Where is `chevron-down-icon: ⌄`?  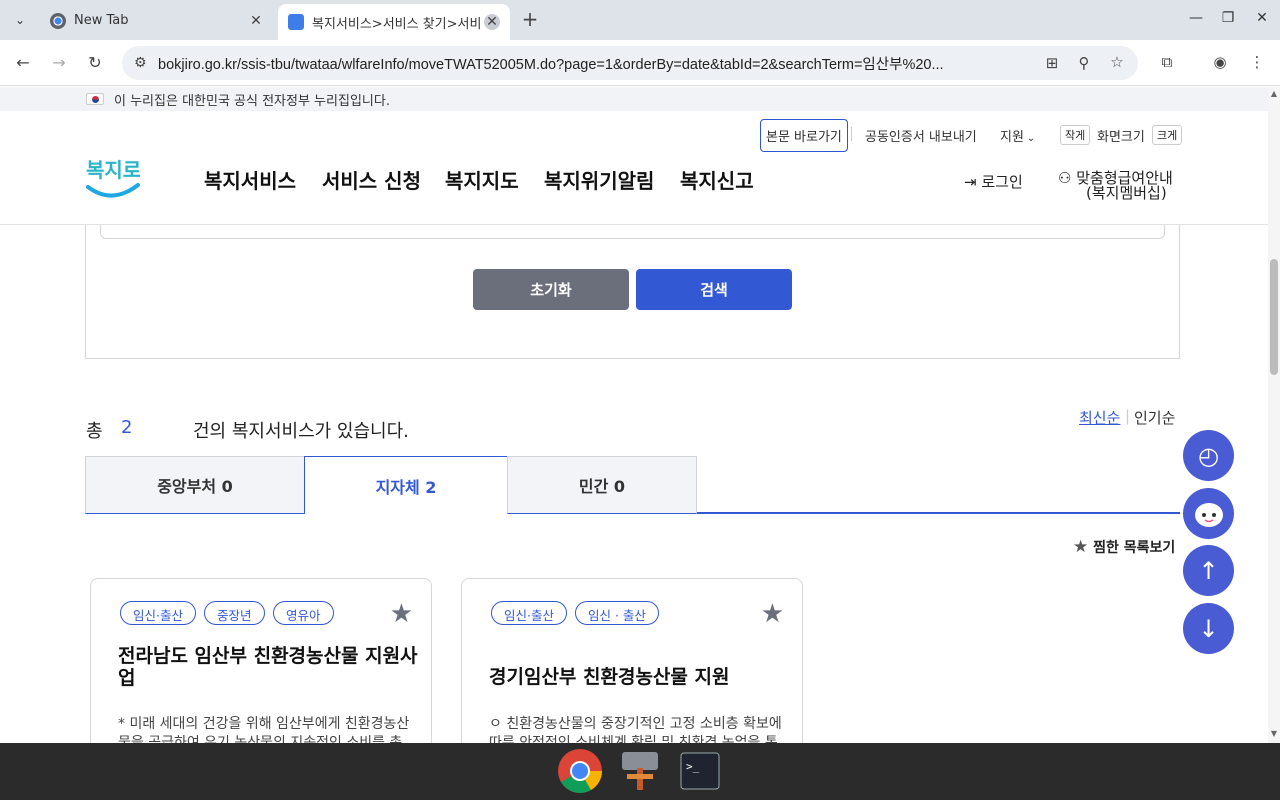
chevron-down-icon: ⌄ is located at coordinates (1031, 138).